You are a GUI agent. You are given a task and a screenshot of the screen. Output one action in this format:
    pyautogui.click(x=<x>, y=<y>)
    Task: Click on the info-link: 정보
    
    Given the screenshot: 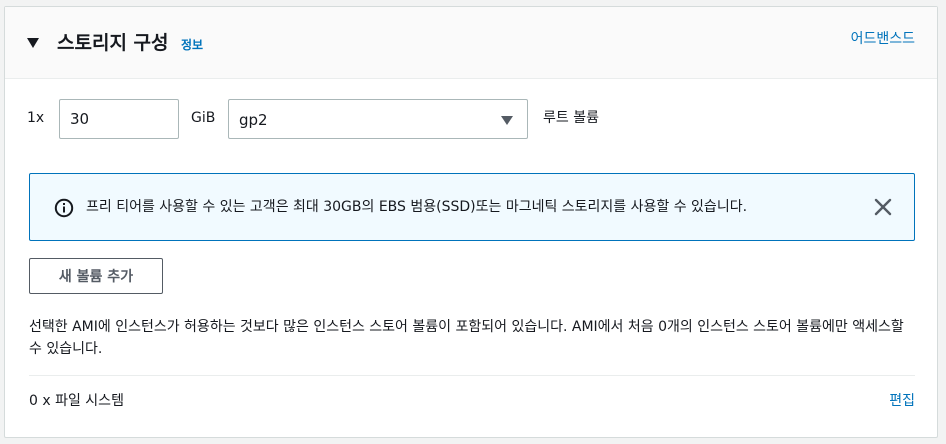 What is the action you would take?
    pyautogui.click(x=192, y=45)
    